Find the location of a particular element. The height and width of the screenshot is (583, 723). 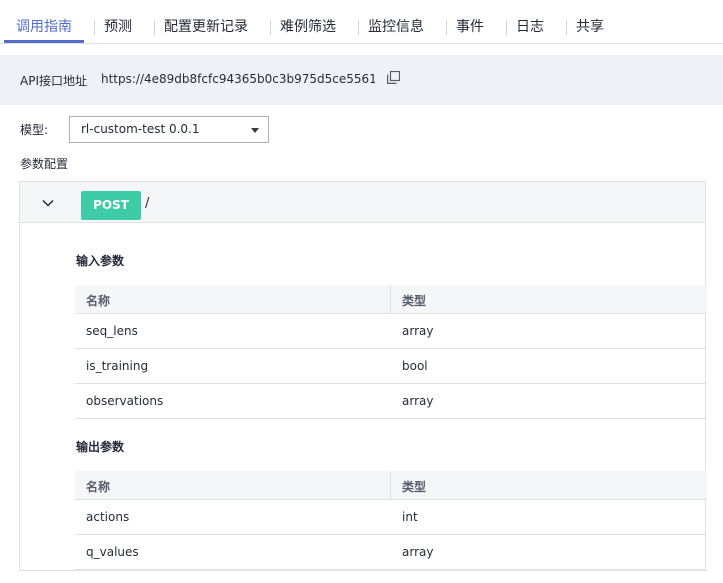

tab-logs: 日志 is located at coordinates (530, 27).